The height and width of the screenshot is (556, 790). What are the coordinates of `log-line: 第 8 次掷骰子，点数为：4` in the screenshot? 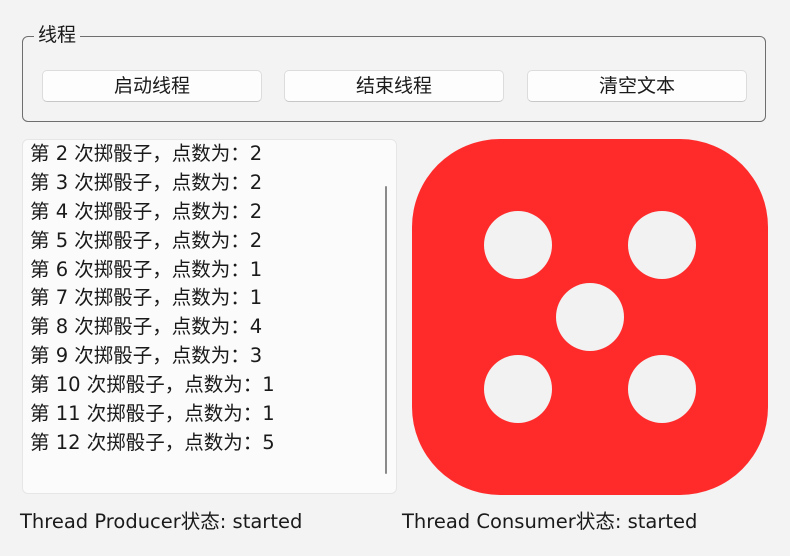 It's located at (146, 327).